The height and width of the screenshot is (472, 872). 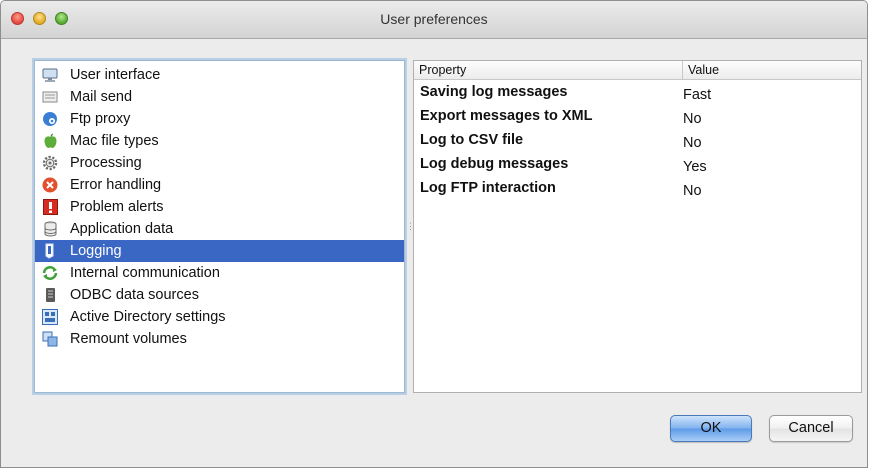 I want to click on property-cell: Log debug messages, so click(x=494, y=164).